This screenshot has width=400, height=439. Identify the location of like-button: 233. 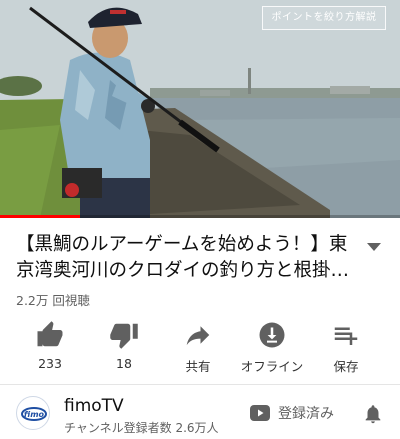
(50, 347).